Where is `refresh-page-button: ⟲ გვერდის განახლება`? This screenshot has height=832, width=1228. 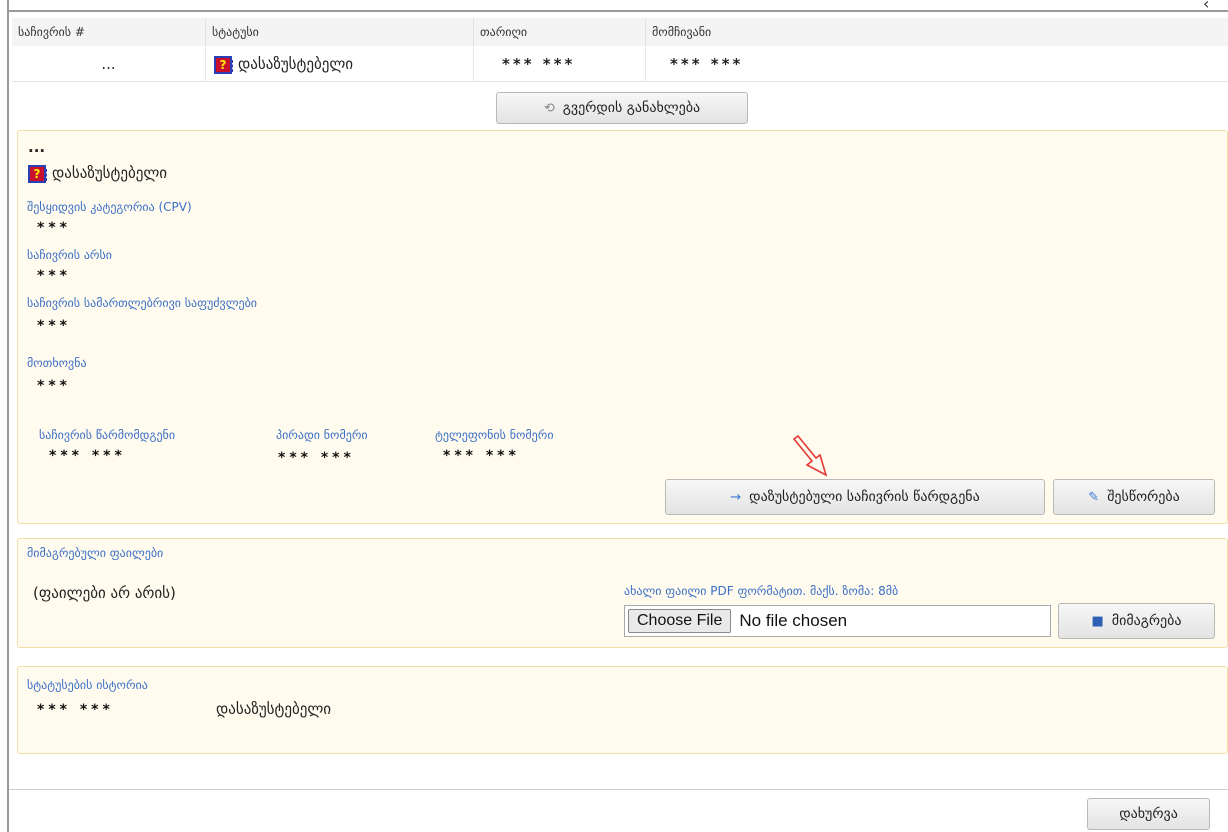
refresh-page-button: ⟲ გვერდის განახლება is located at coordinates (622, 108).